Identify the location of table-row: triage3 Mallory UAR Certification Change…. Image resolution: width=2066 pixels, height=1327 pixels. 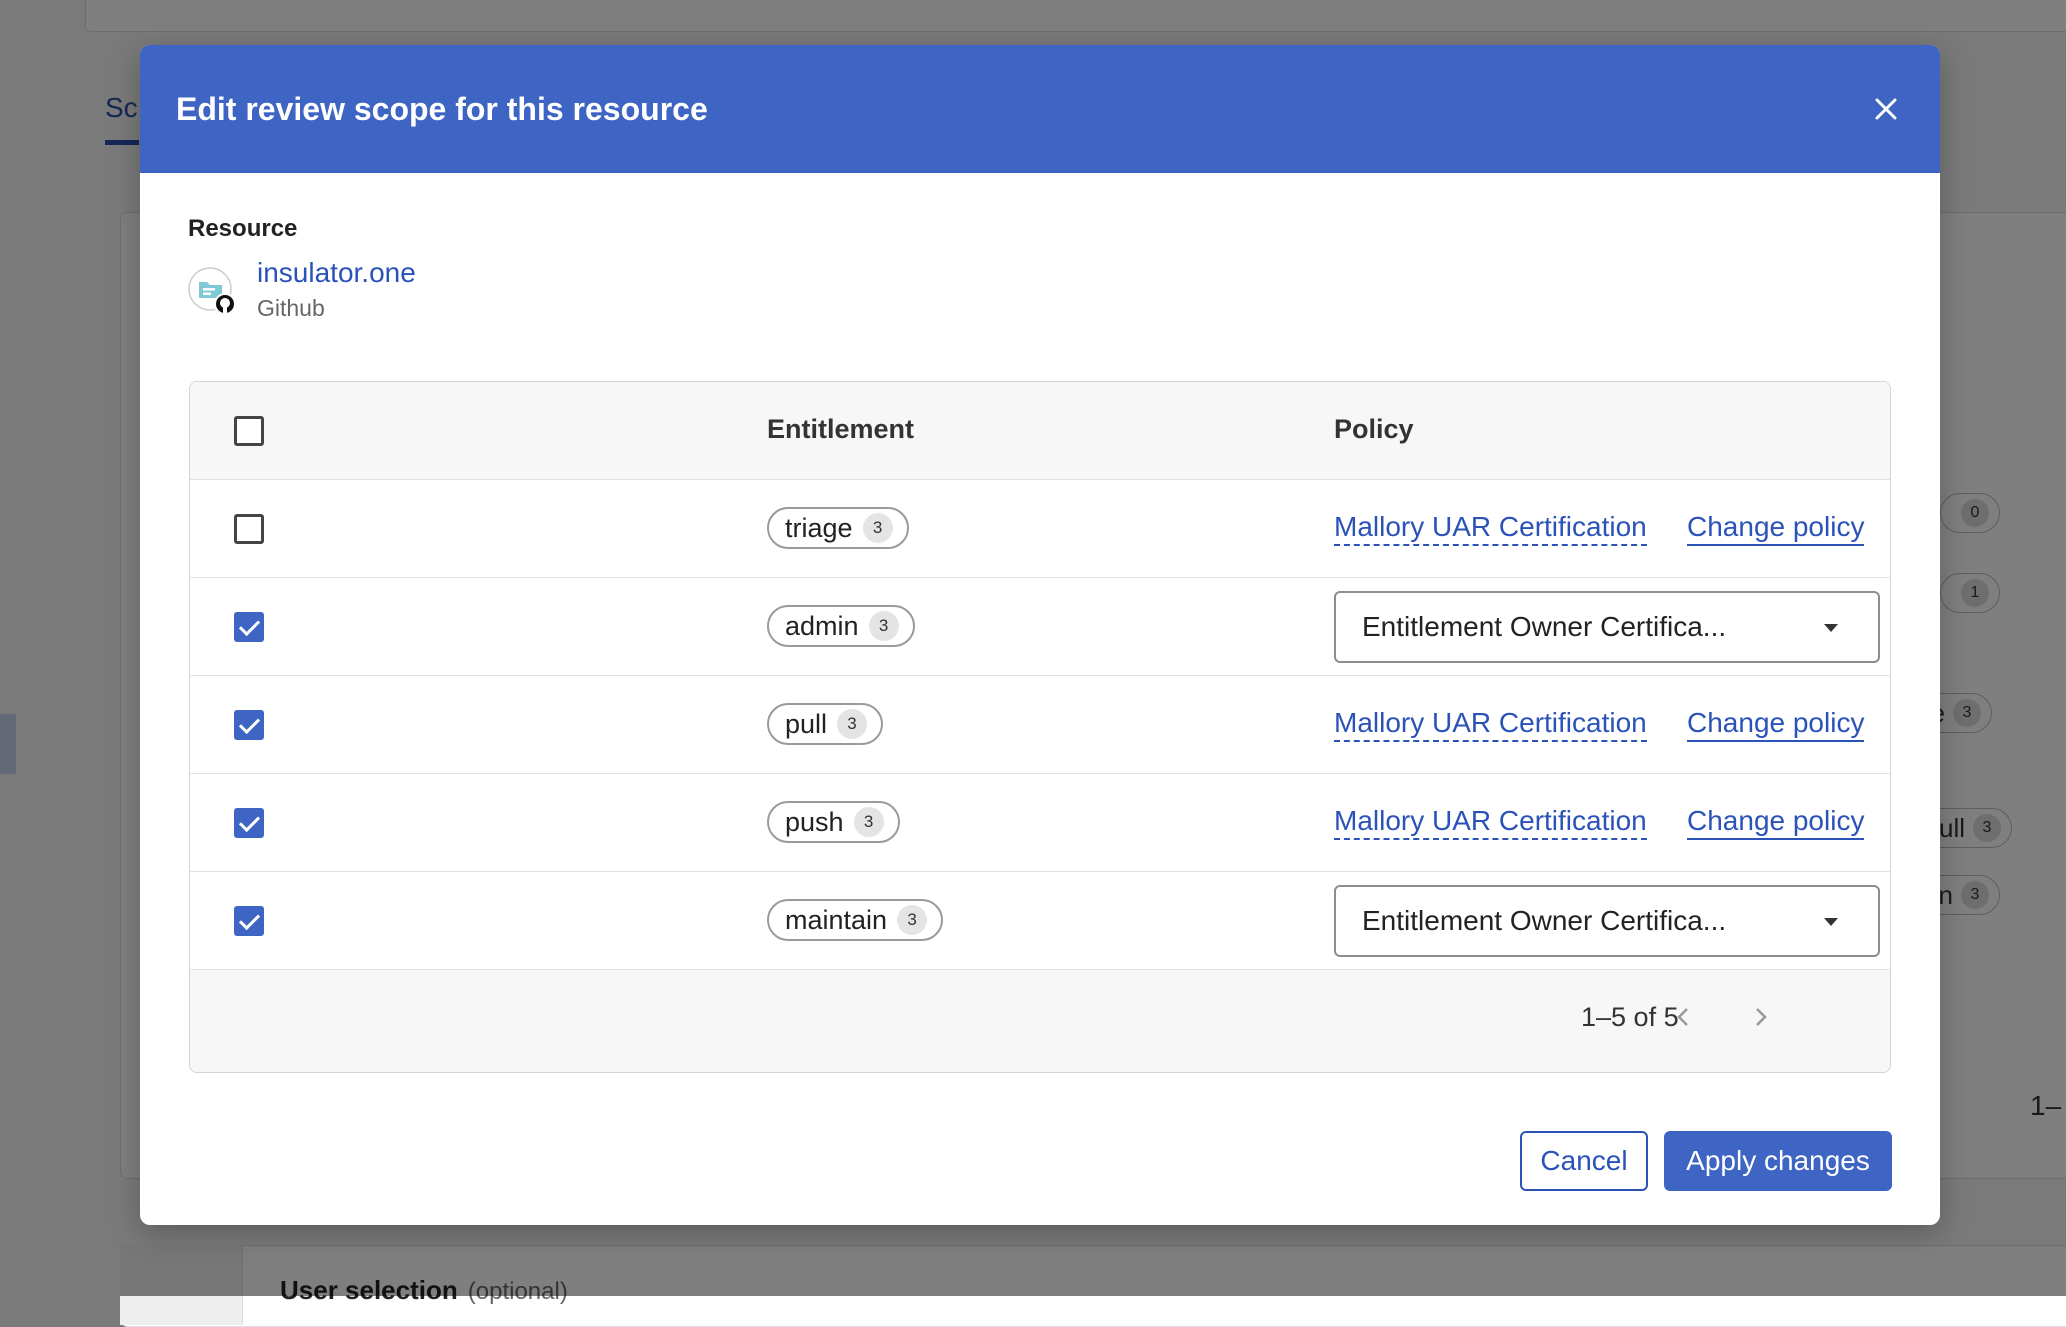
(1040, 529).